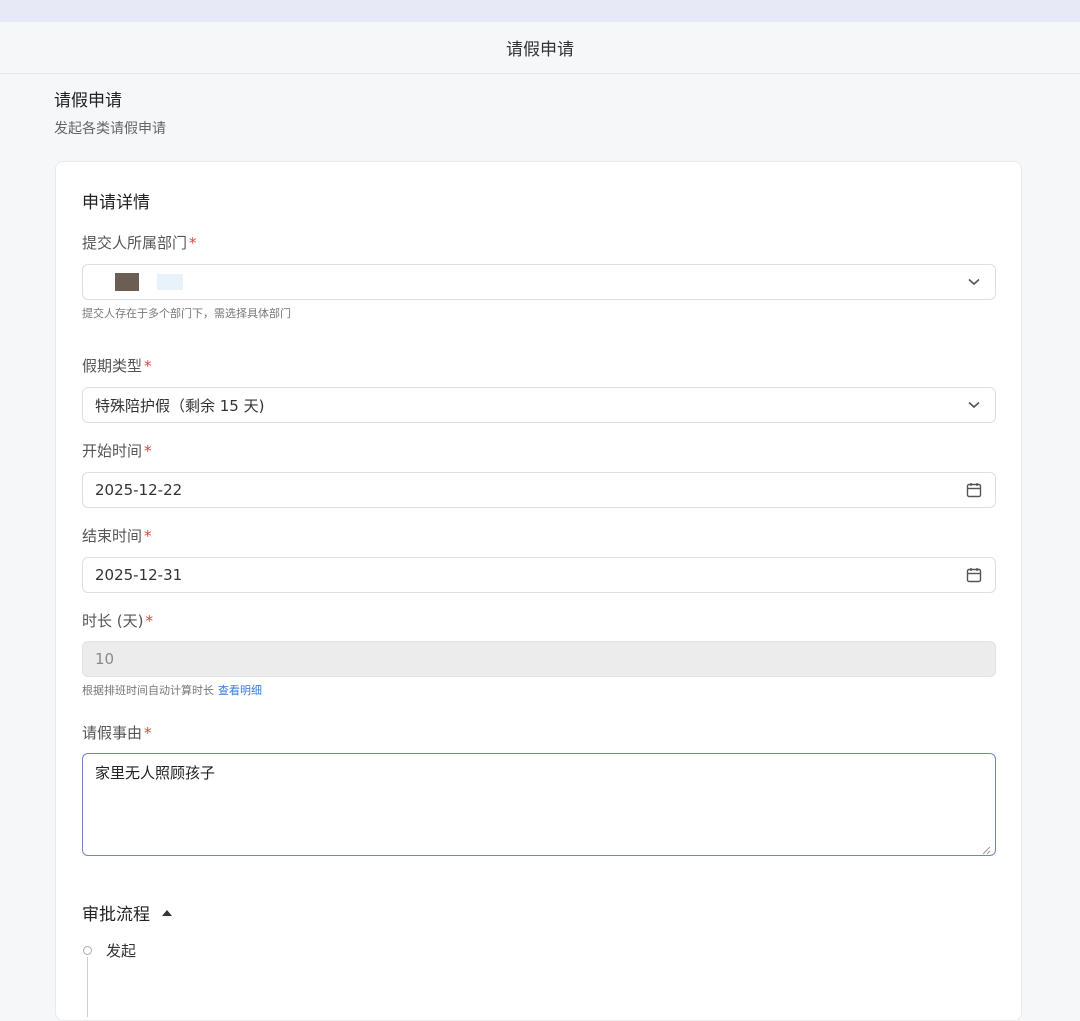 Image resolution: width=1080 pixels, height=1021 pixels. Describe the element at coordinates (121, 951) in the screenshot. I see `approval-step-label: 发起` at that location.